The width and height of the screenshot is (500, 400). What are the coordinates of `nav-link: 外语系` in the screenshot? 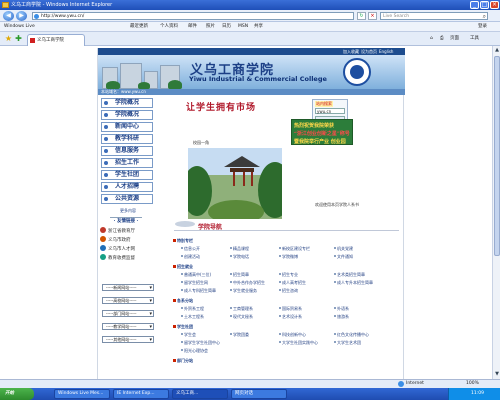 It's located at (341, 309).